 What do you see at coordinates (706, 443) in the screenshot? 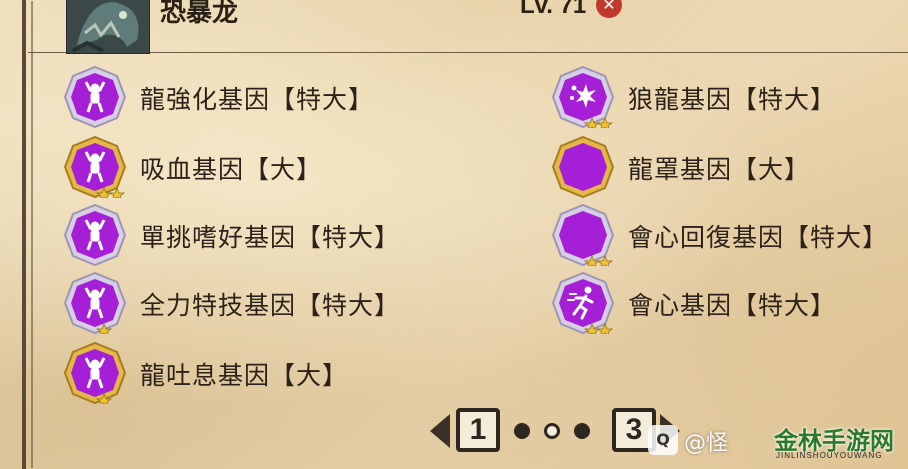
I see `watermark-handle: @怪` at bounding box center [706, 443].